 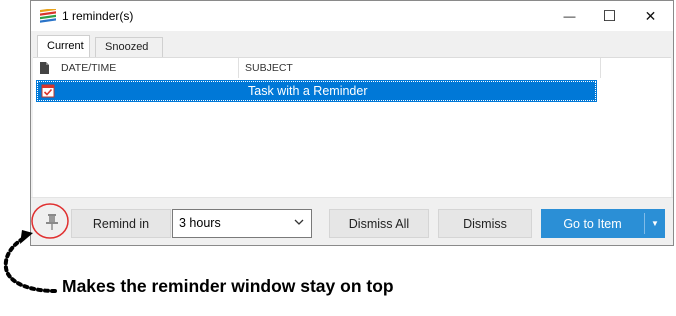 I want to click on go-to-item-button: Go to Item, so click(x=592, y=223).